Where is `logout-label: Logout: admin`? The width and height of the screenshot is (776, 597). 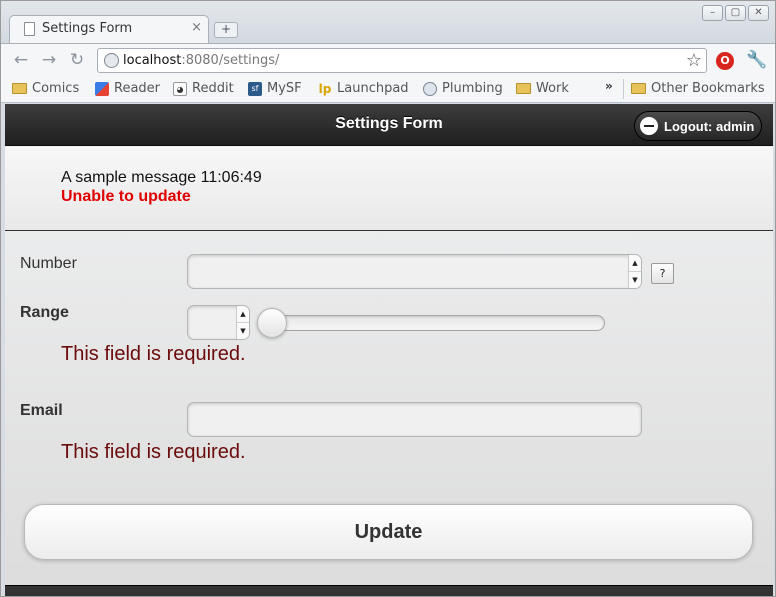 logout-label: Logout: admin is located at coordinates (709, 126).